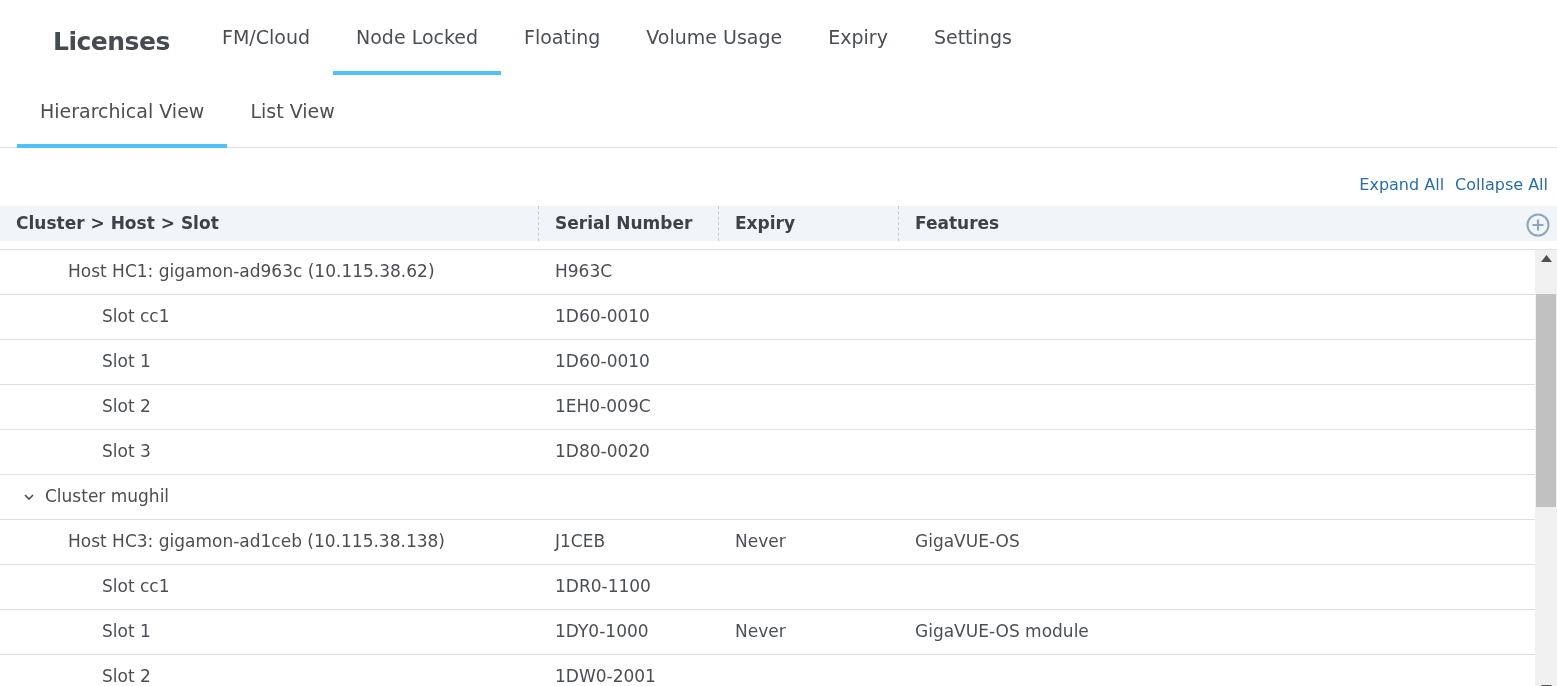 This screenshot has height=686, width=1557. What do you see at coordinates (417, 37) in the screenshot?
I see `nav-tab: Node Locked` at bounding box center [417, 37].